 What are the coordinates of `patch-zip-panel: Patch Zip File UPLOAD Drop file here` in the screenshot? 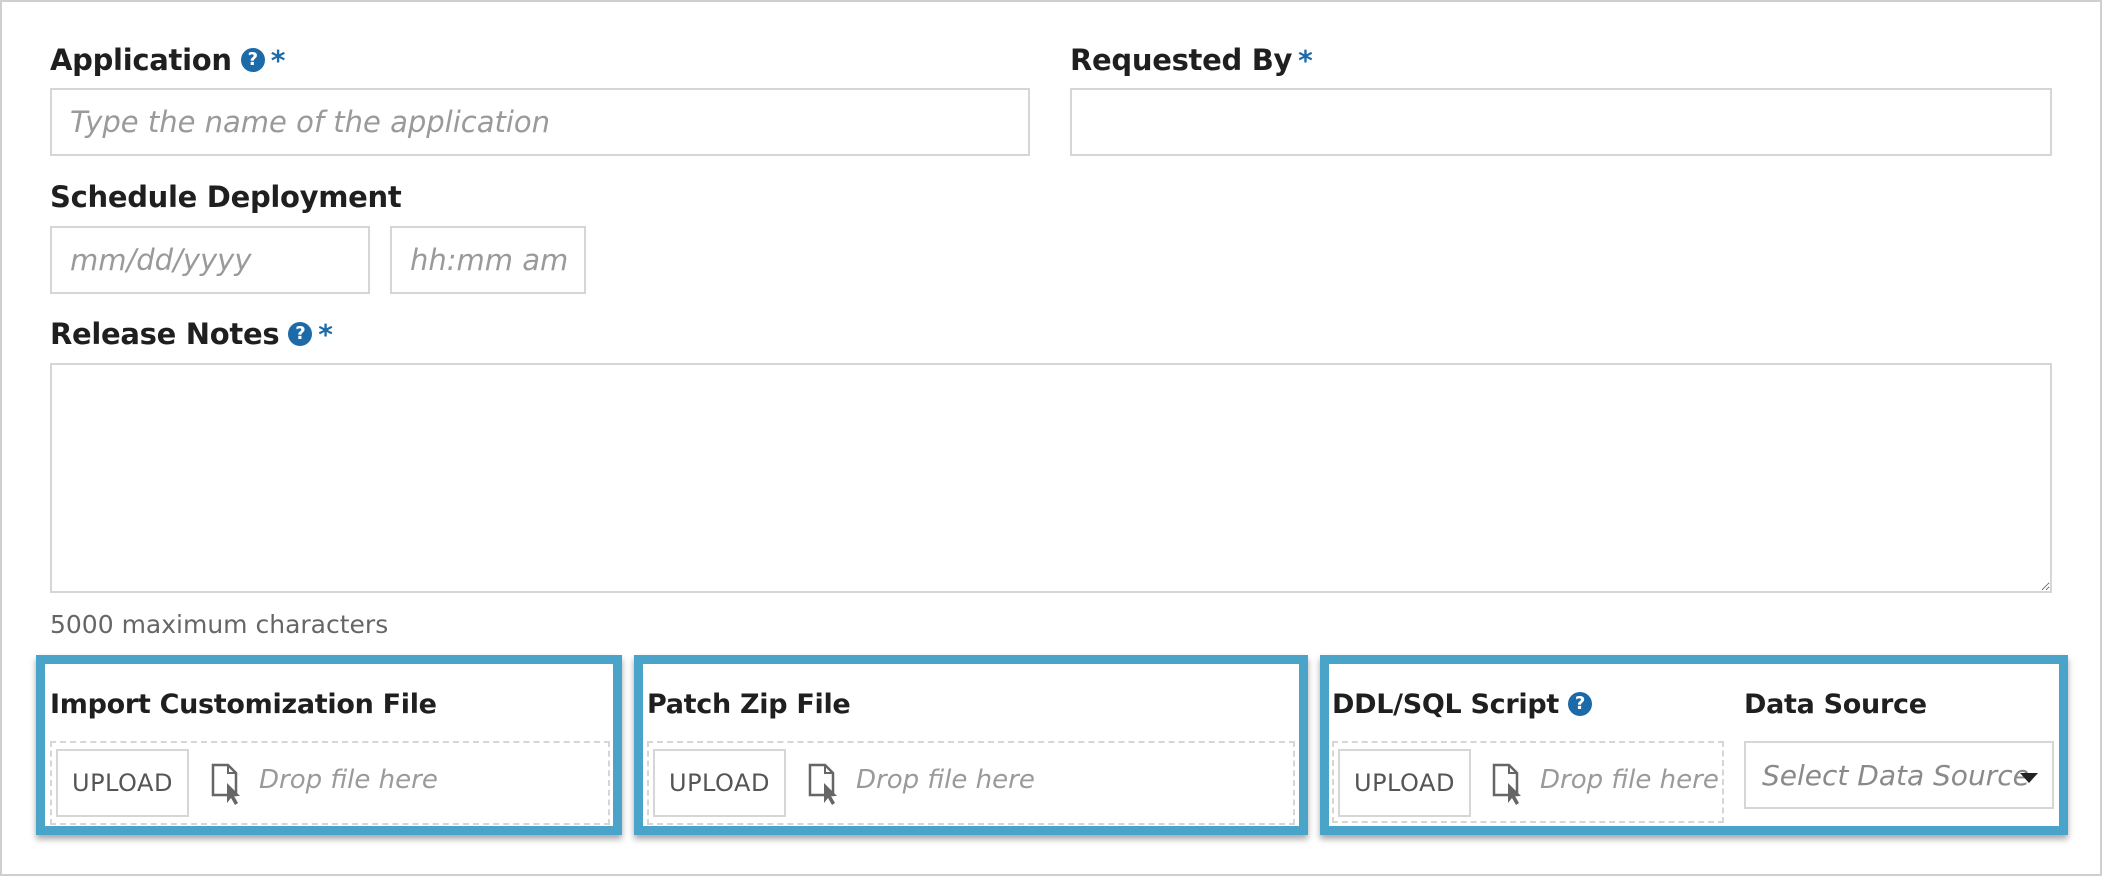 It's located at (971, 745).